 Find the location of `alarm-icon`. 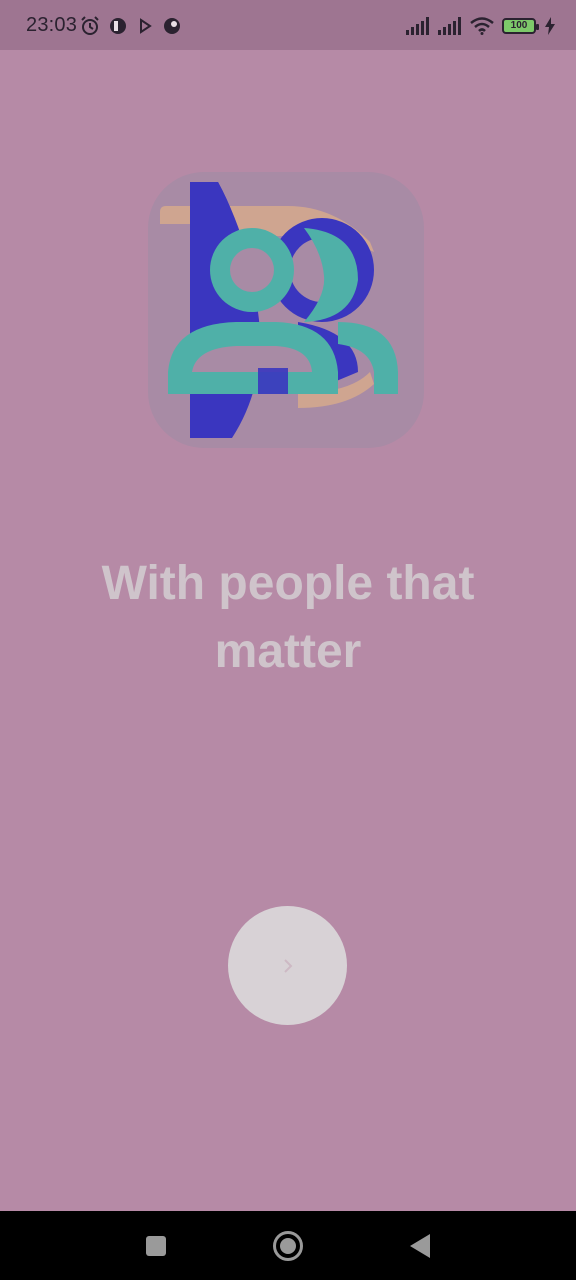

alarm-icon is located at coordinates (90, 25).